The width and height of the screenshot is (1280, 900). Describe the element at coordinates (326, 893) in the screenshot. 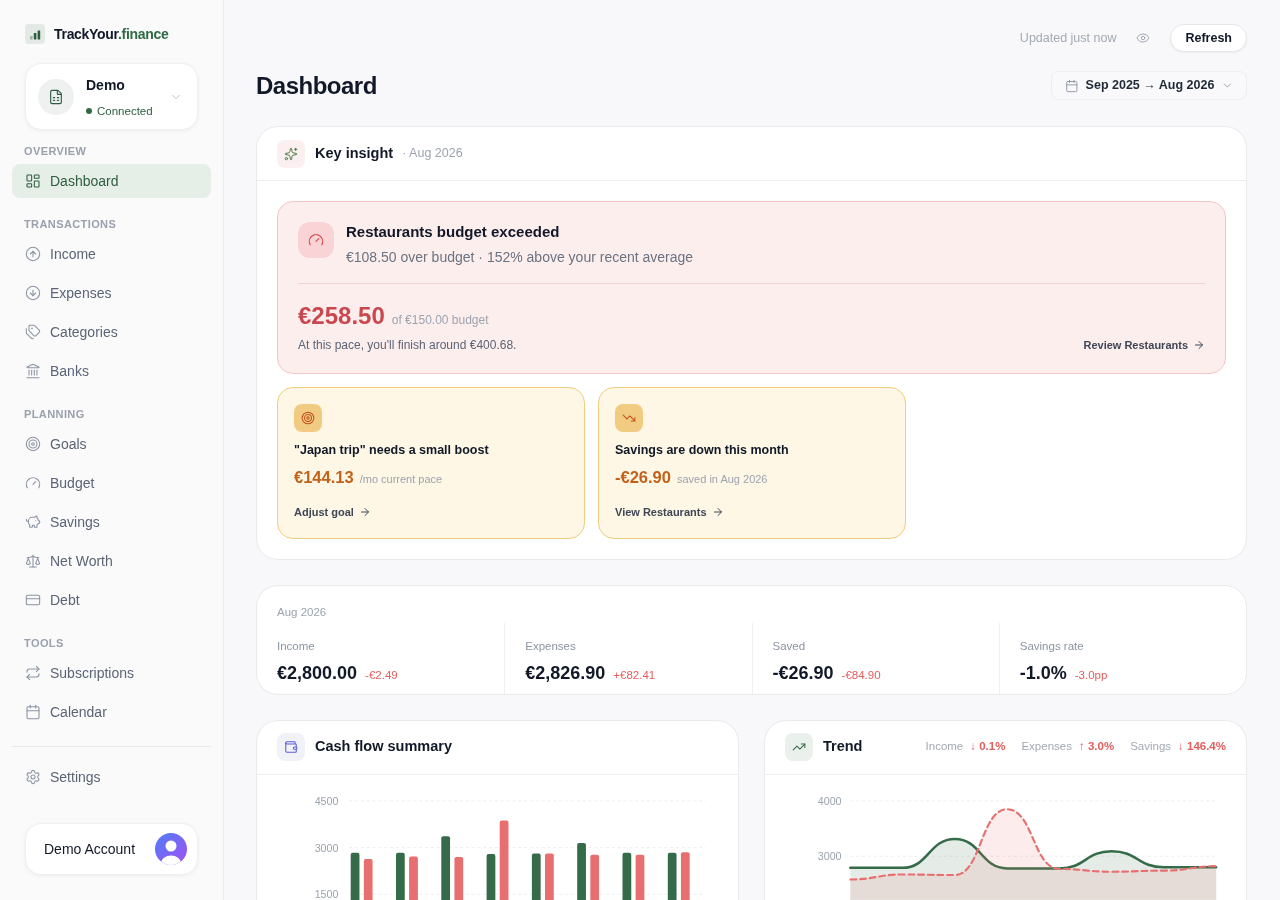

I see `axis-tick-label: 1500` at that location.